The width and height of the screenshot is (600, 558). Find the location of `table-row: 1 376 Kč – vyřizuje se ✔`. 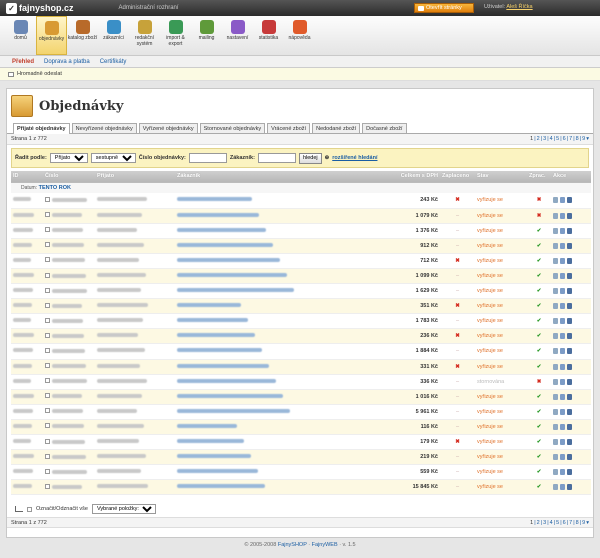

table-row: 1 376 Kč – vyřizuje se ✔ is located at coordinates (301, 231).